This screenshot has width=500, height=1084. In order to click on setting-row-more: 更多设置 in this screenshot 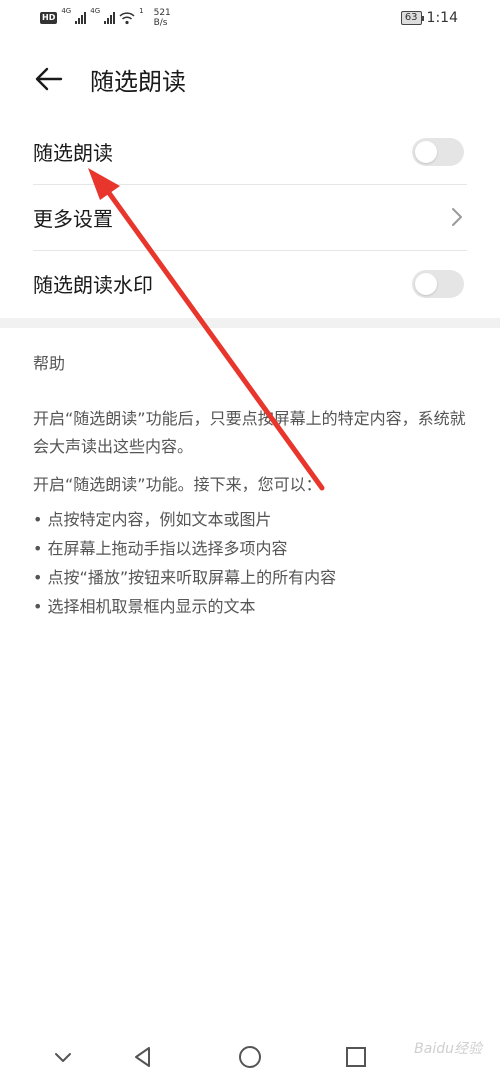, I will do `click(250, 217)`.